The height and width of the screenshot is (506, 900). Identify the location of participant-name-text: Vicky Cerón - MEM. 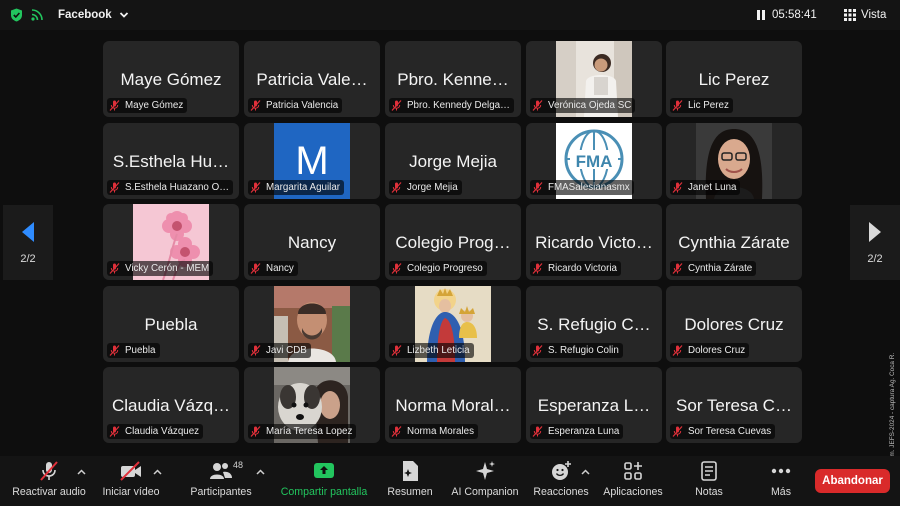
(167, 268).